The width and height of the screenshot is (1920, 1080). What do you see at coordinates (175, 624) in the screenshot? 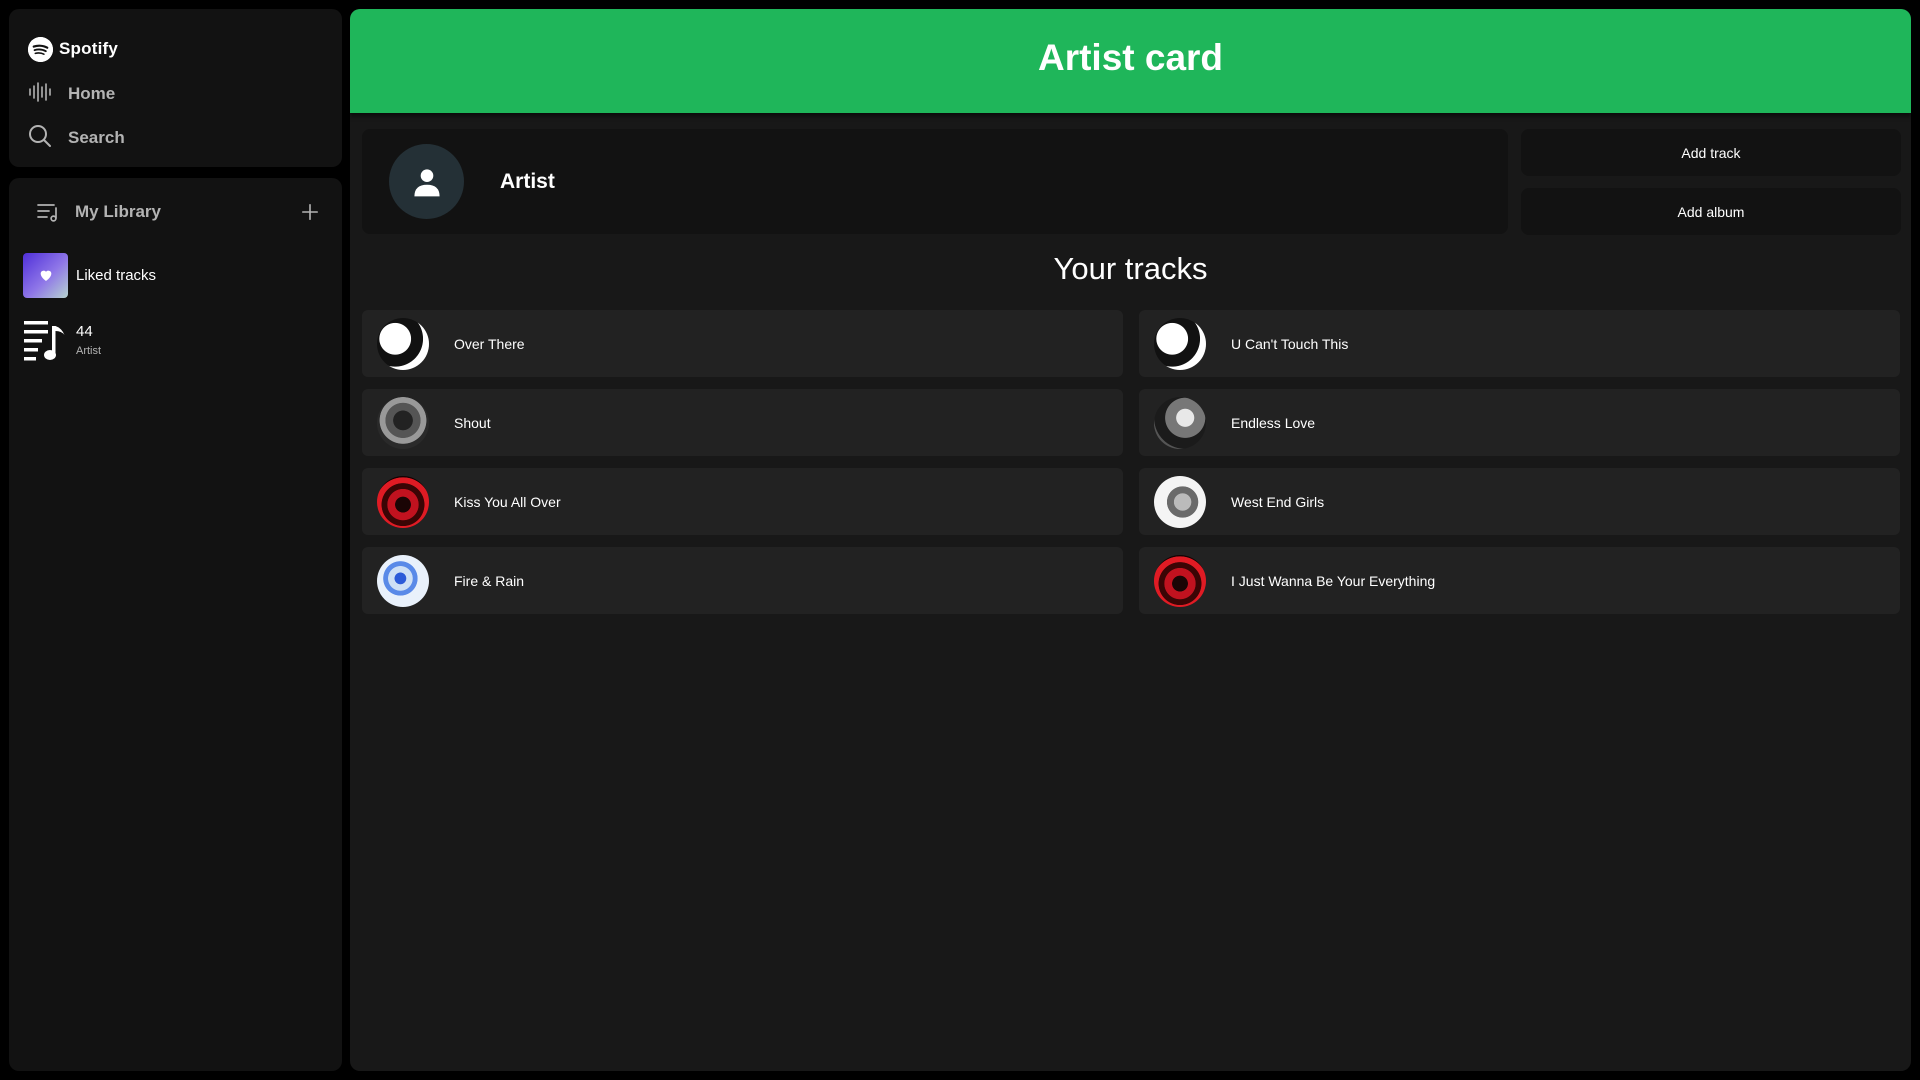
I see `sidebar-library-panel: My Library Liked tracks 44 Artist` at bounding box center [175, 624].